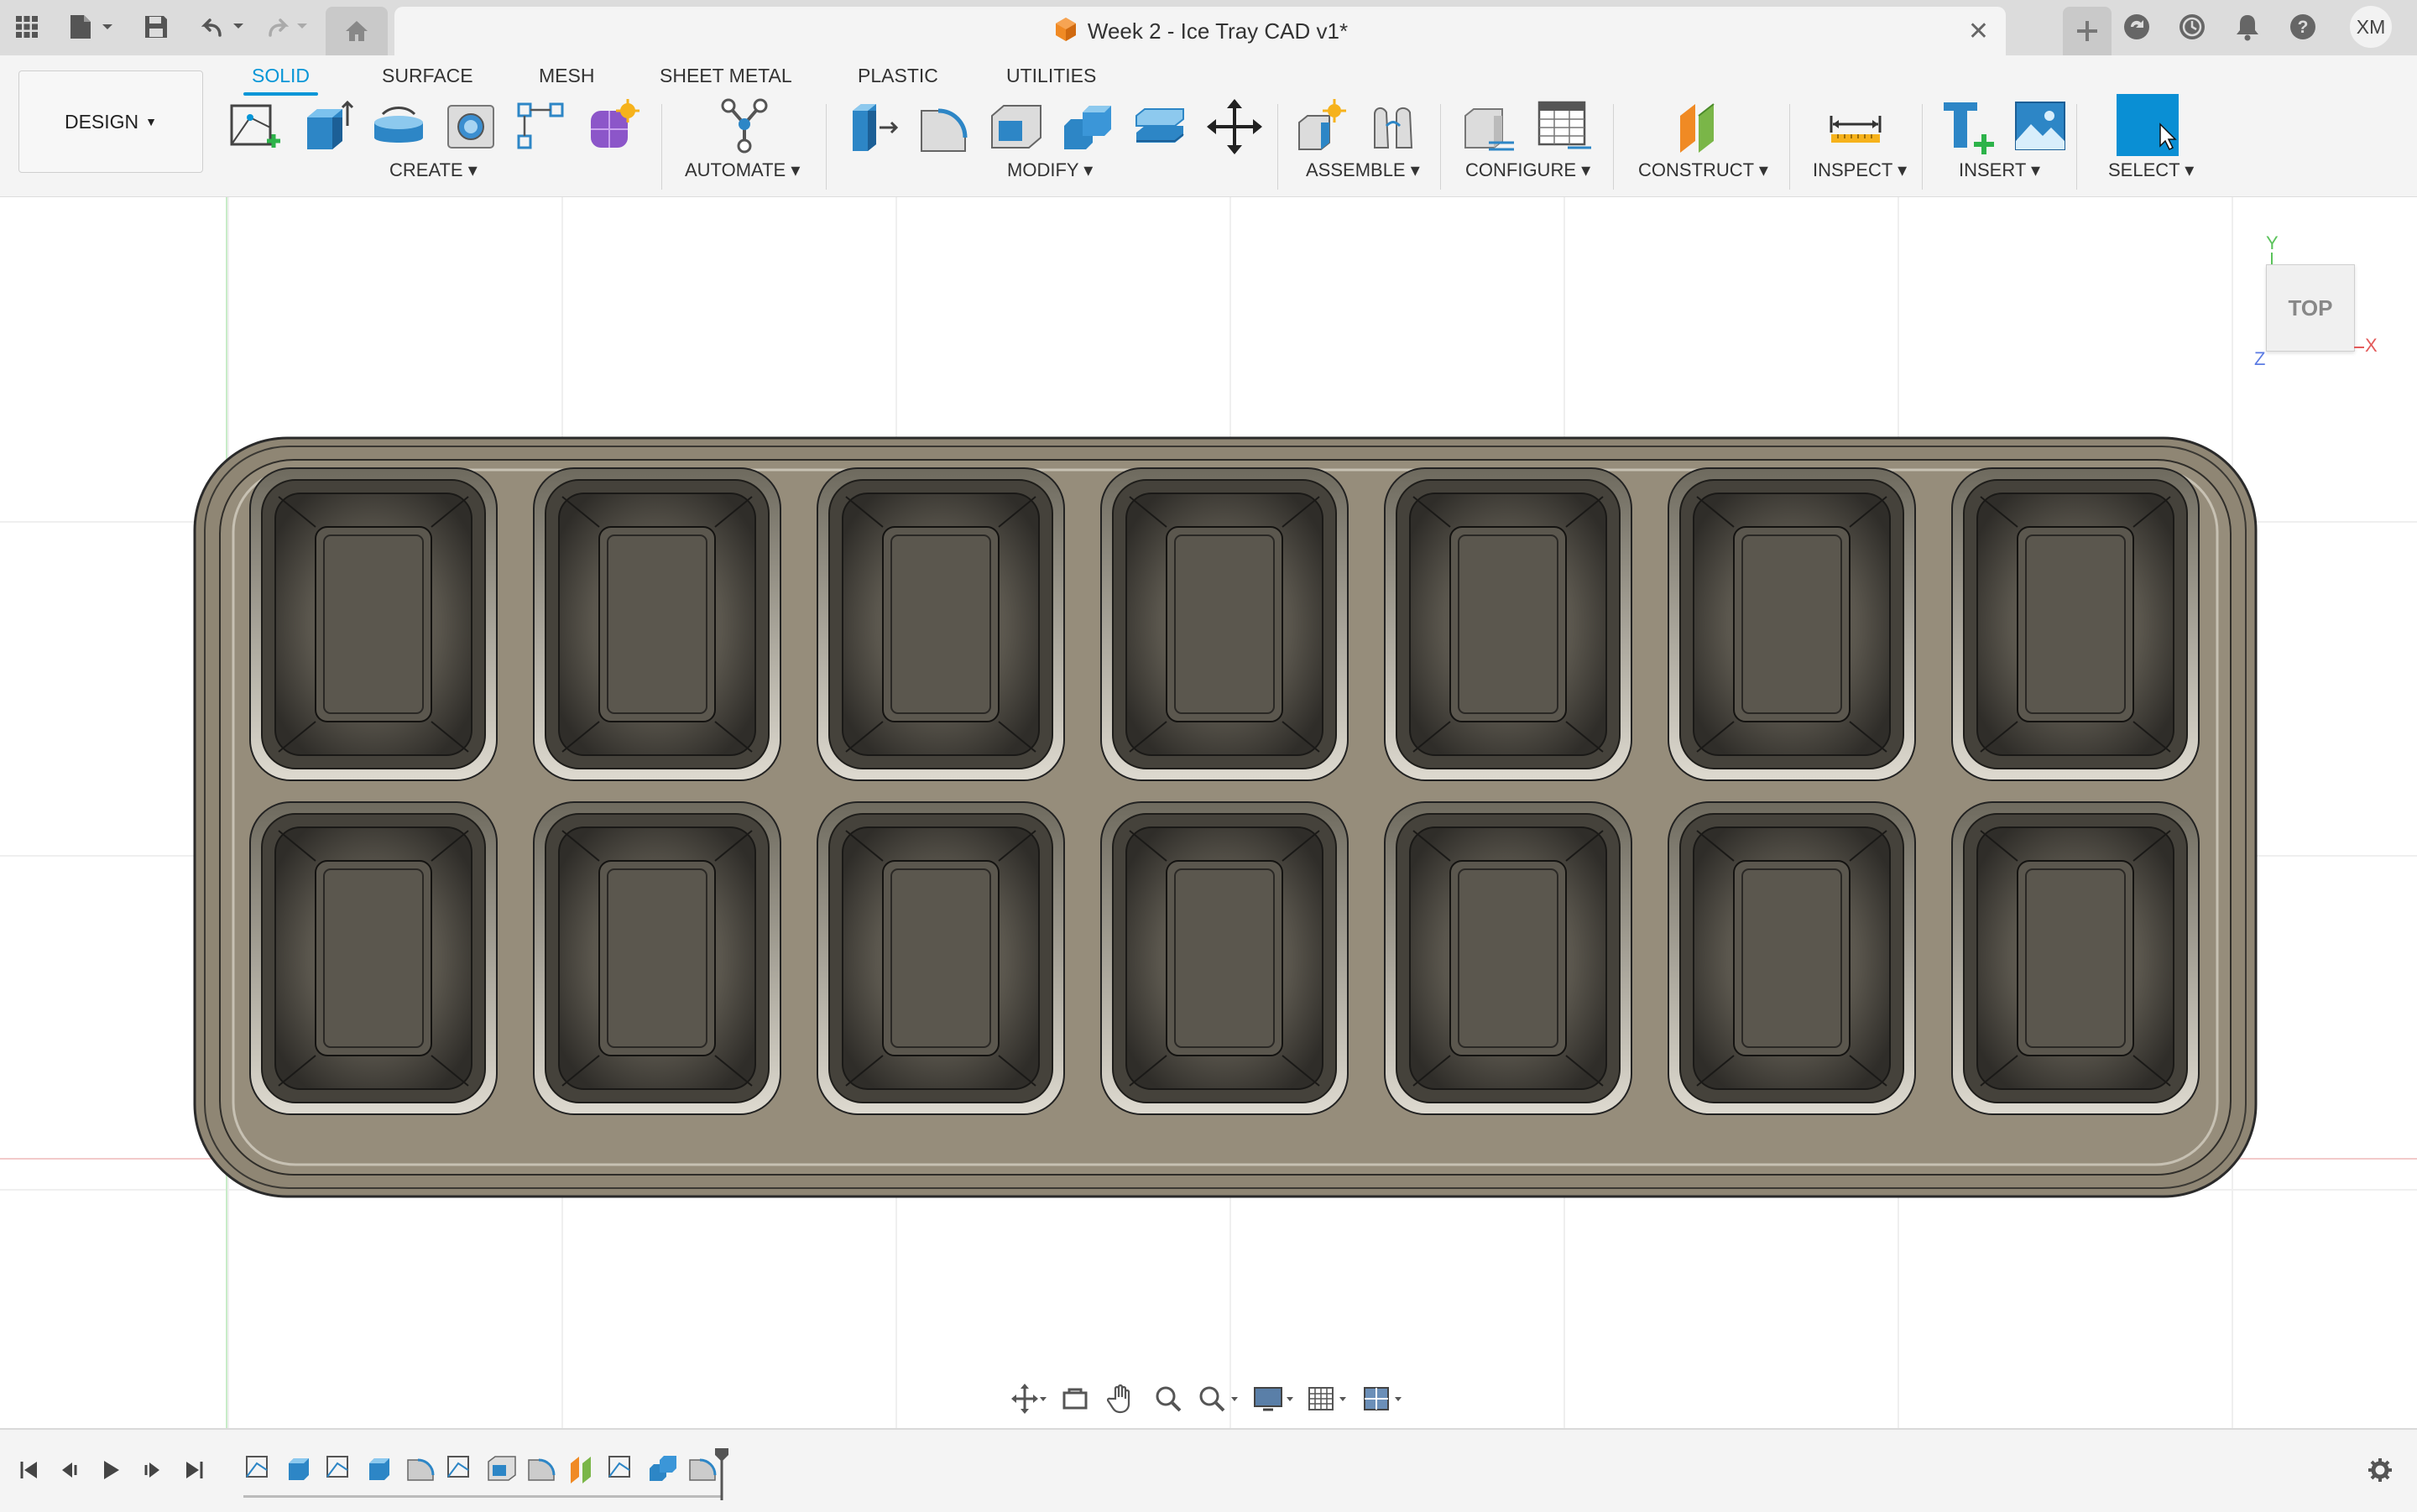  I want to click on workspace-switcher: DESIGN ▼, so click(110, 122).